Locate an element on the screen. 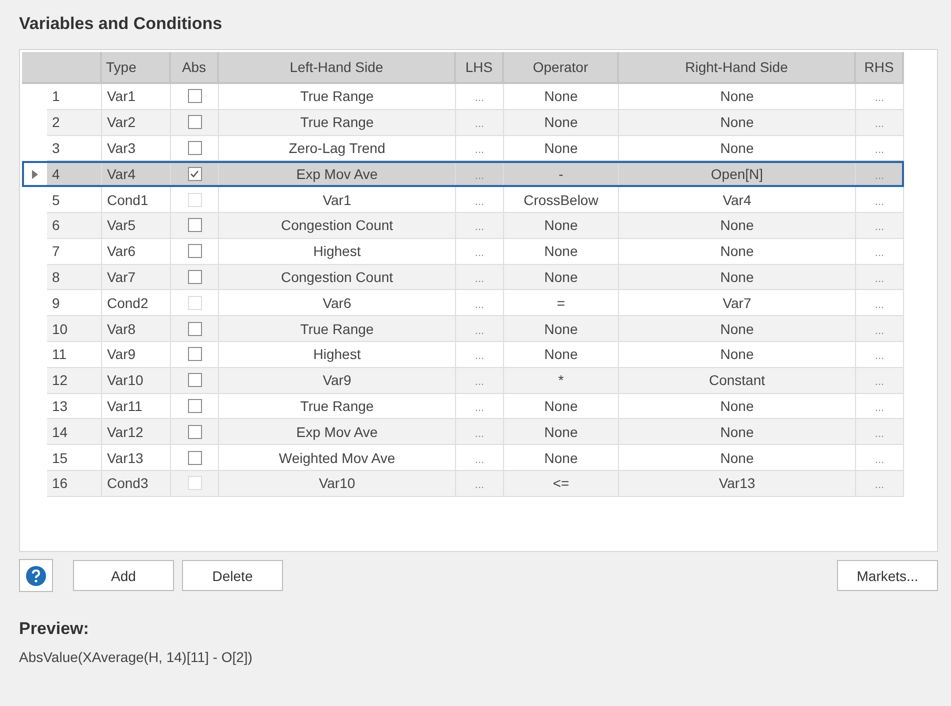 Image resolution: width=951 pixels, height=706 pixels. column-header: Type is located at coordinates (136, 68).